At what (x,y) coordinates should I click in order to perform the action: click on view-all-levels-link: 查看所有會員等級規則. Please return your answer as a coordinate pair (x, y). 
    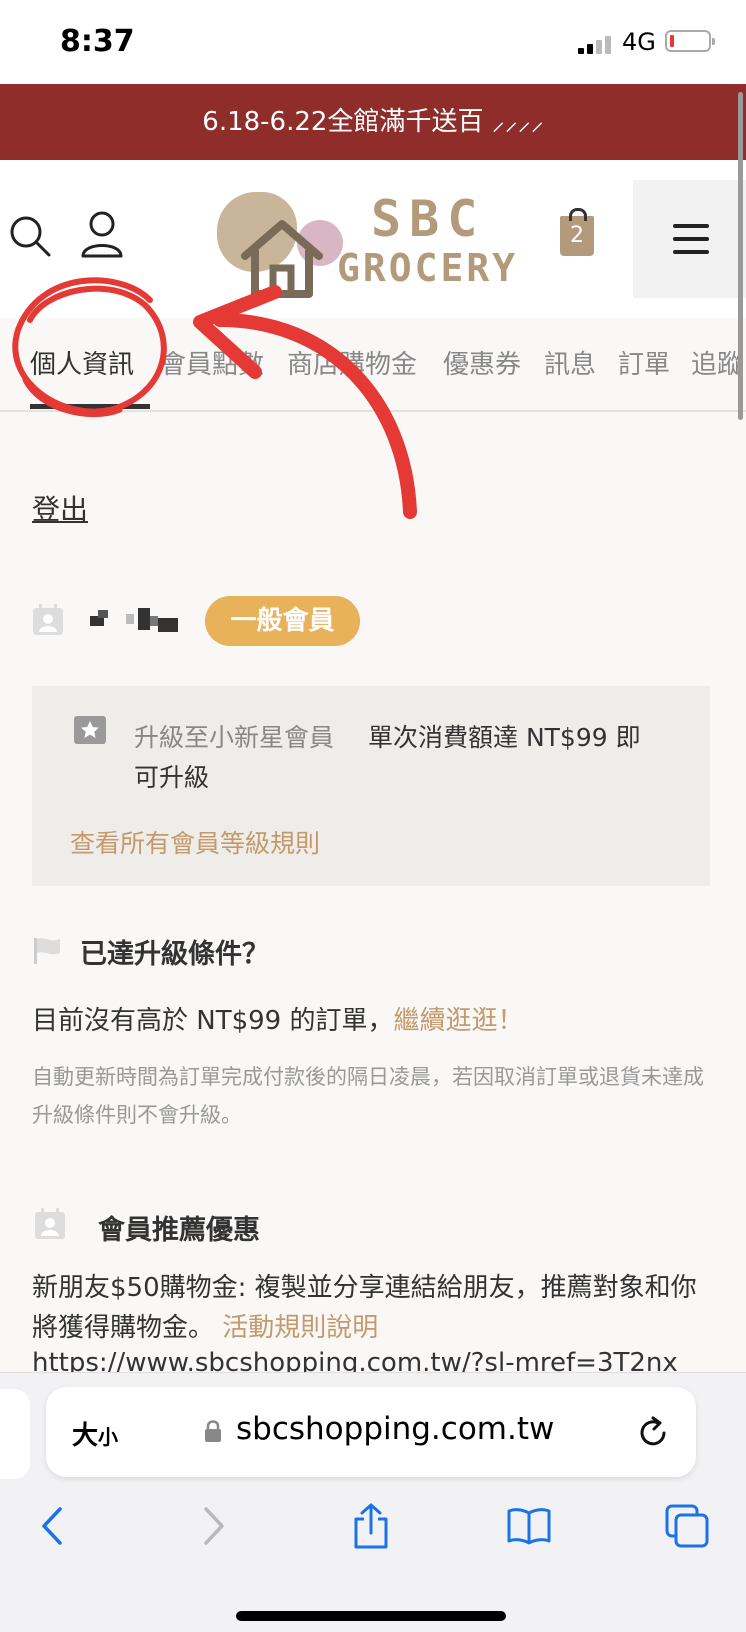
    Looking at the image, I should click on (195, 842).